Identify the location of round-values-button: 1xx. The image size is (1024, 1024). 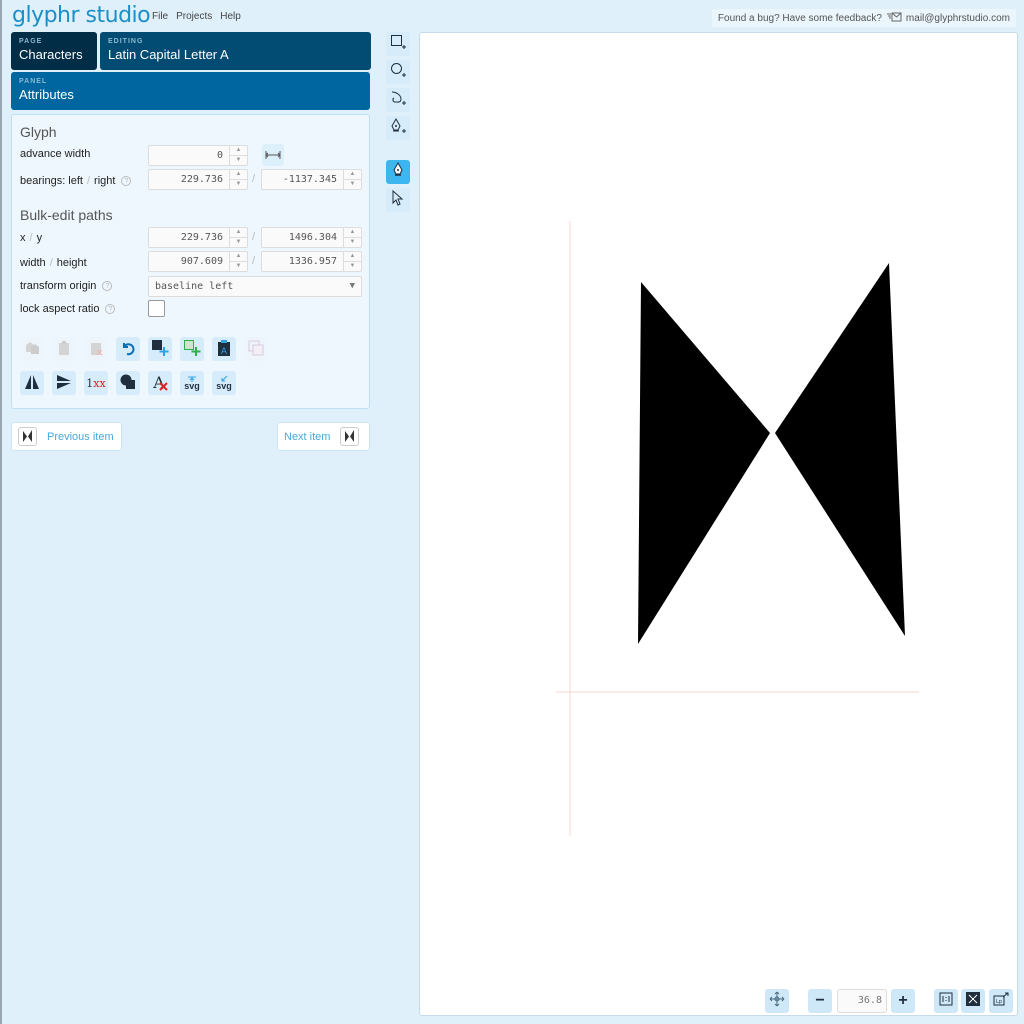
(96, 383).